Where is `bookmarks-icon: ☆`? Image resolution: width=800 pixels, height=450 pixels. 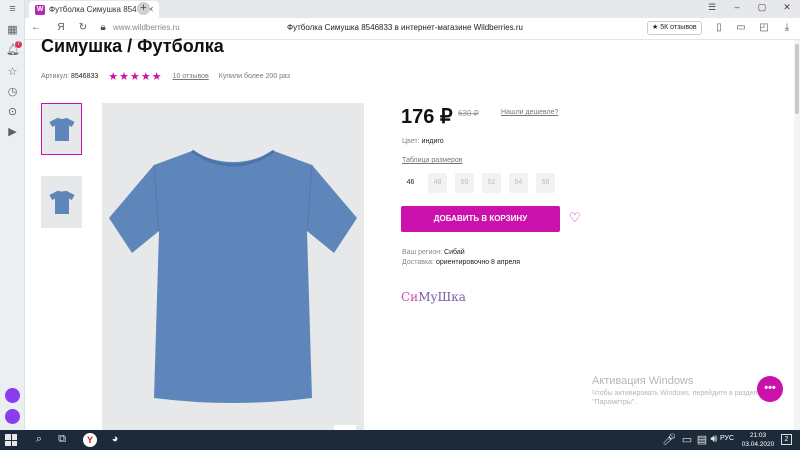 bookmarks-icon: ☆ is located at coordinates (12, 72).